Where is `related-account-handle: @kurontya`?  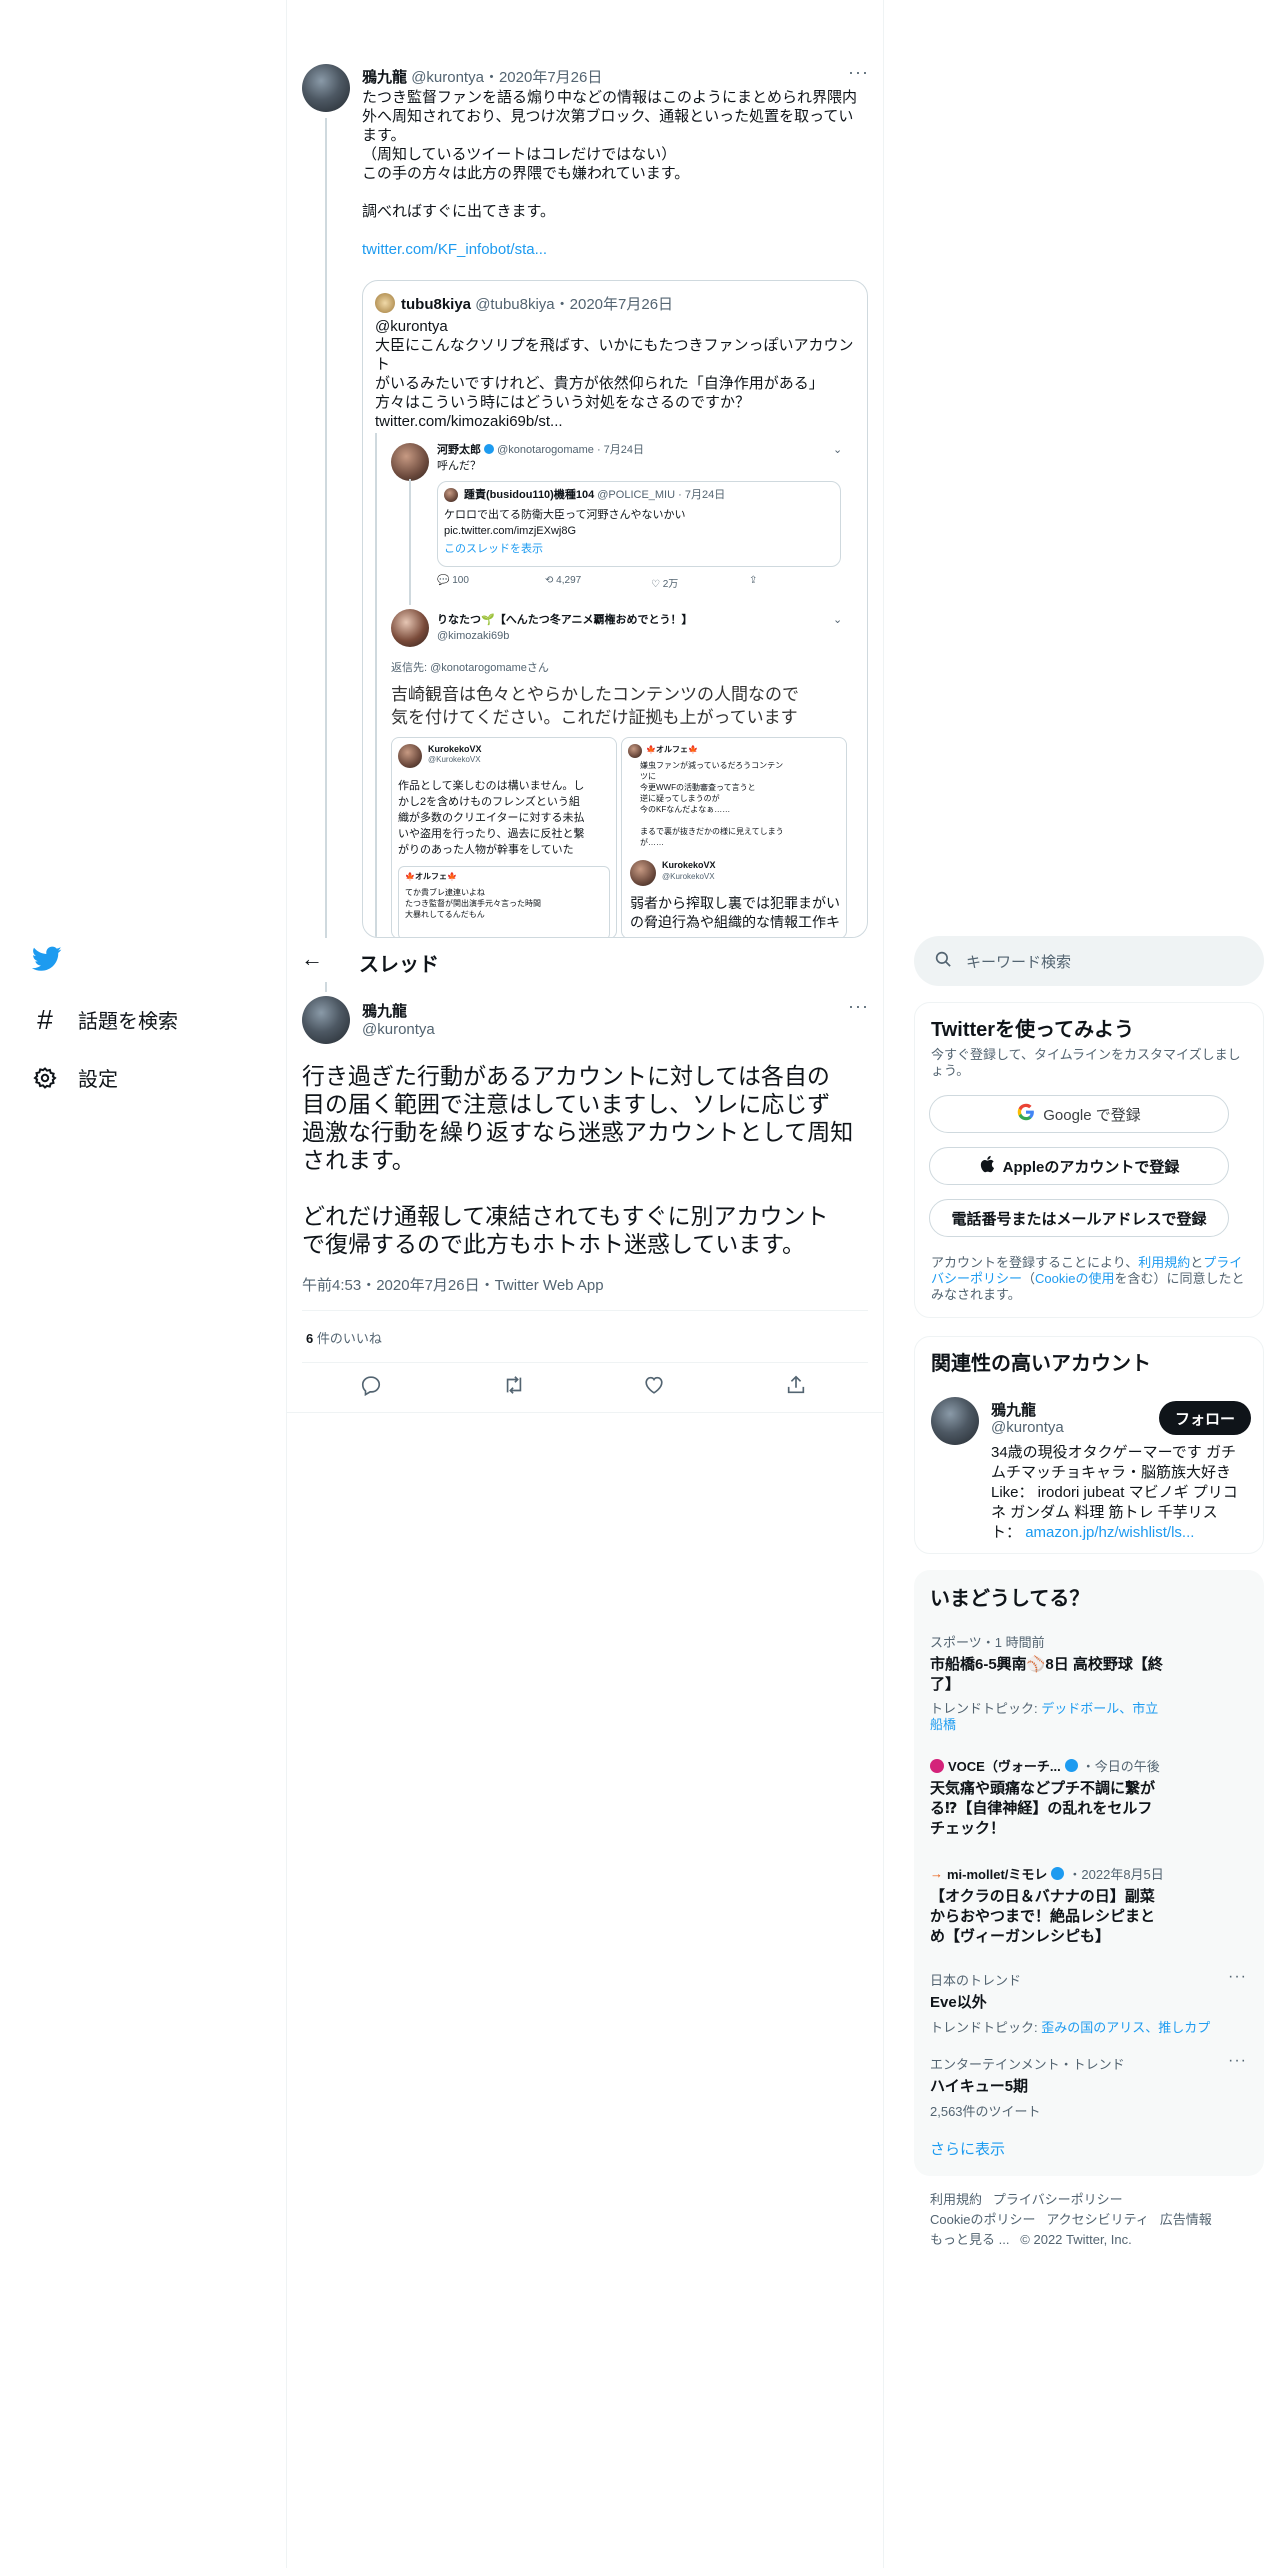 related-account-handle: @kurontya is located at coordinates (1027, 1427).